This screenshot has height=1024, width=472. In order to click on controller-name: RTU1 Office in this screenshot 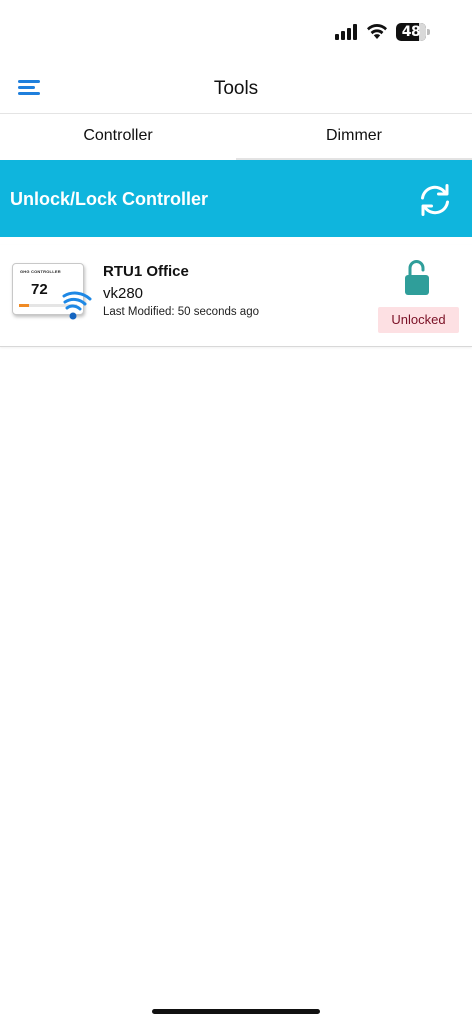, I will do `click(146, 271)`.